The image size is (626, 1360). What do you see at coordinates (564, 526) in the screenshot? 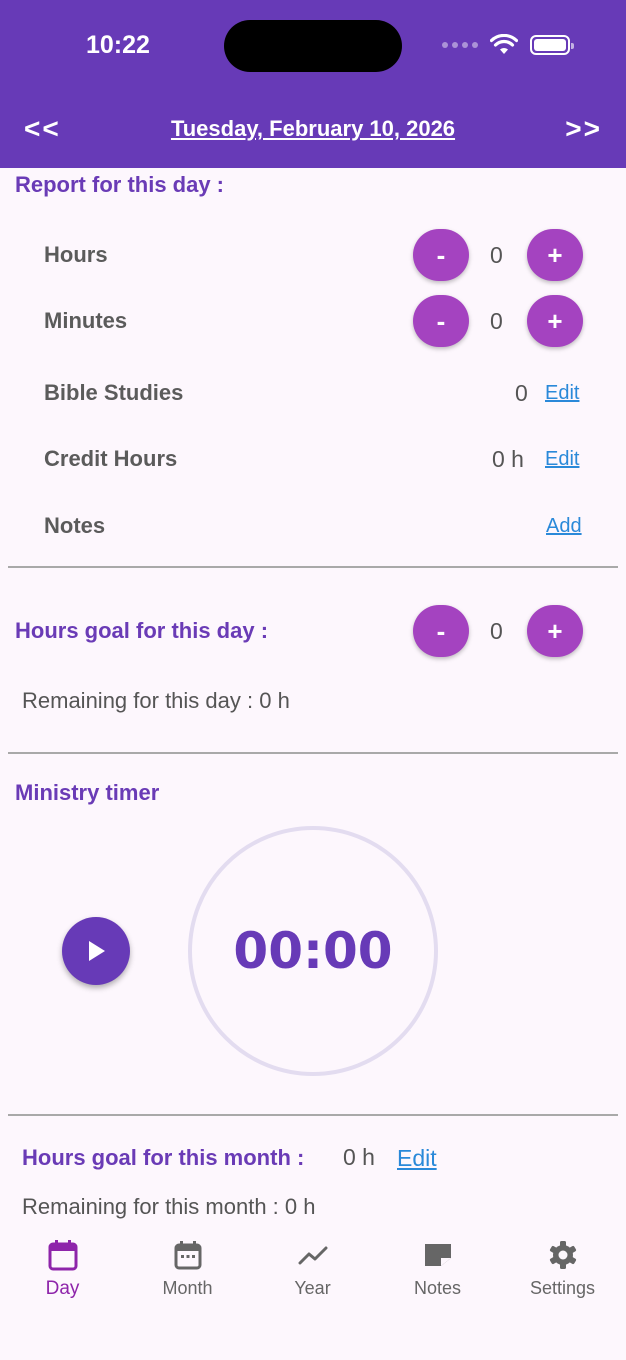
I see `notes-add-link: Add` at bounding box center [564, 526].